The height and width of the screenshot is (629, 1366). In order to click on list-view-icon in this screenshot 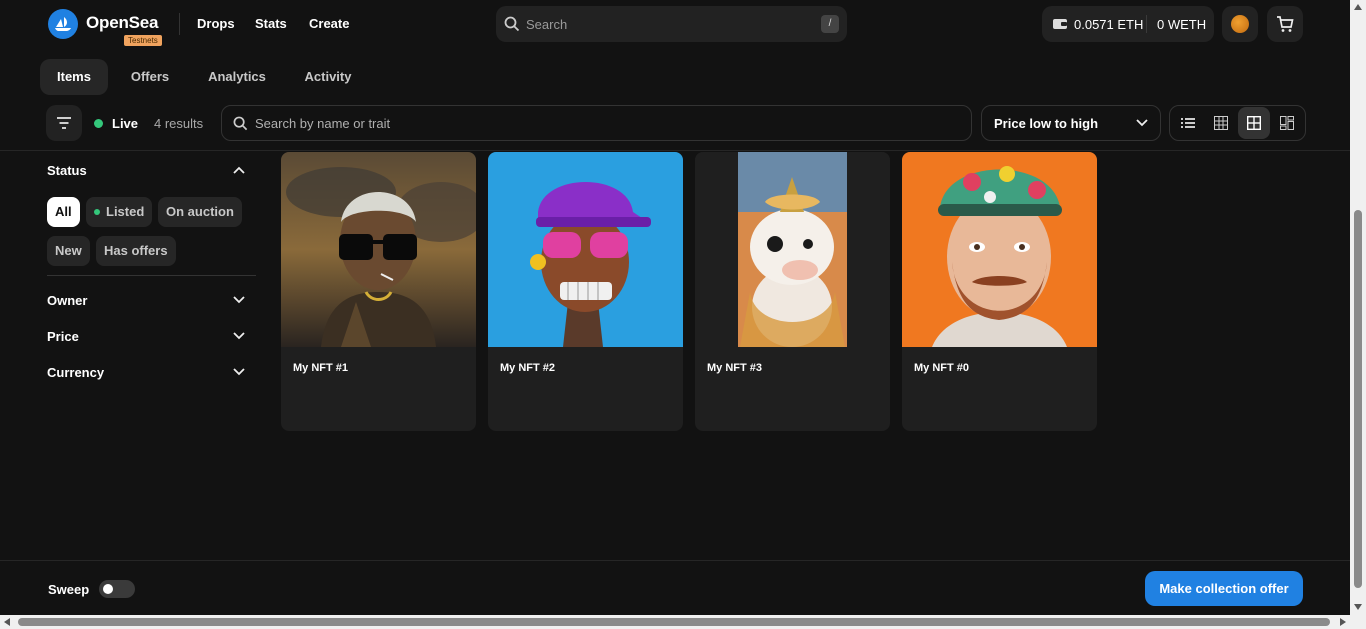, I will do `click(1188, 123)`.